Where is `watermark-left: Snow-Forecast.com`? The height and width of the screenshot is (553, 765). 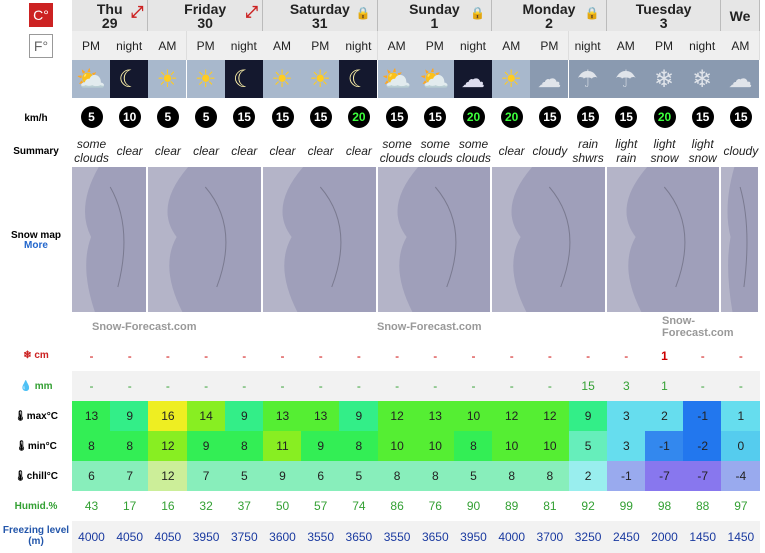
watermark-left: Snow-Forecast.com is located at coordinates (144, 327).